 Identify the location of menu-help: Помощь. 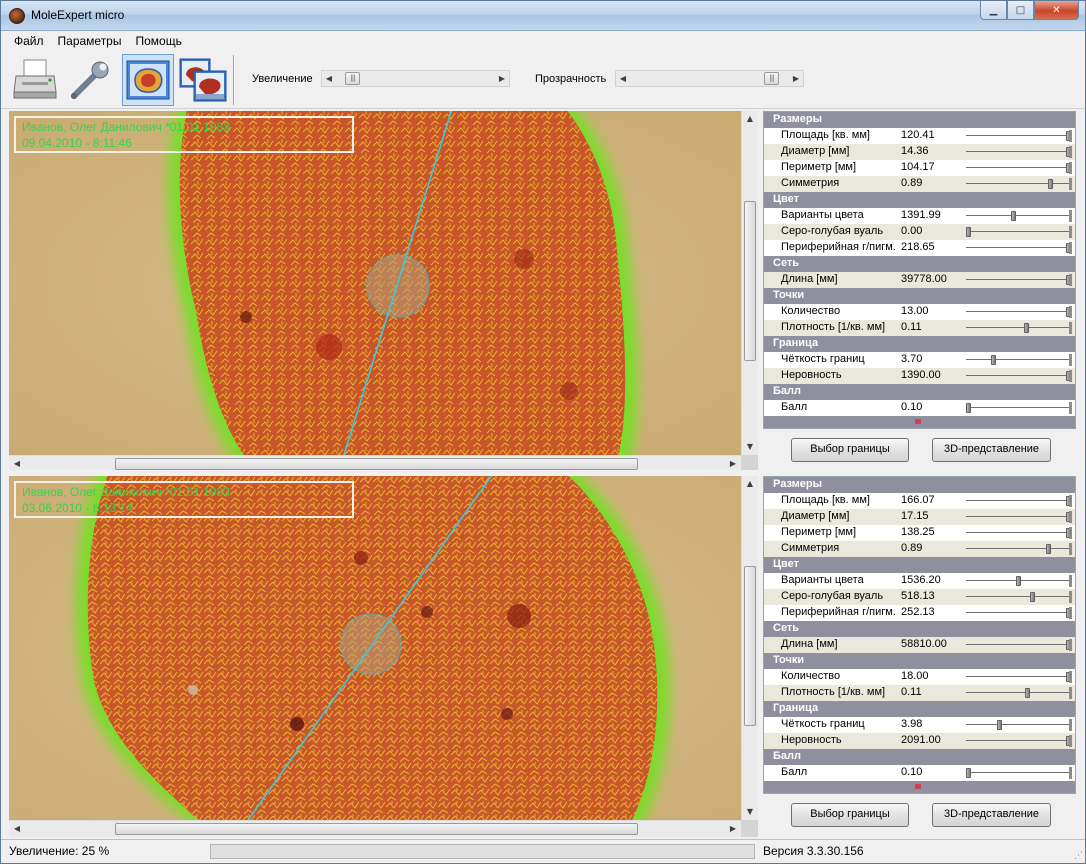
(158, 41).